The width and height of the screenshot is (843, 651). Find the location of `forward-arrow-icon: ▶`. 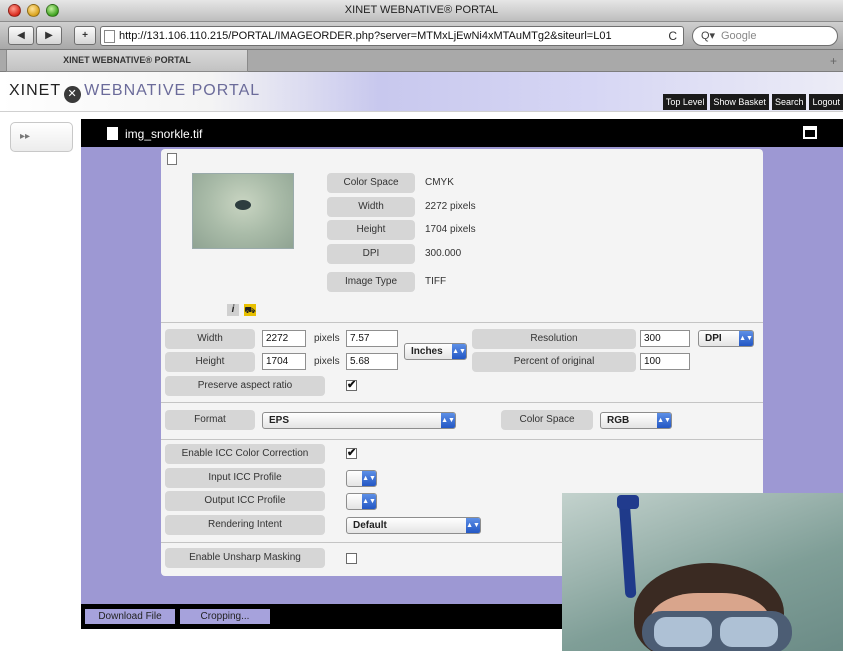

forward-arrow-icon: ▶ is located at coordinates (49, 35).